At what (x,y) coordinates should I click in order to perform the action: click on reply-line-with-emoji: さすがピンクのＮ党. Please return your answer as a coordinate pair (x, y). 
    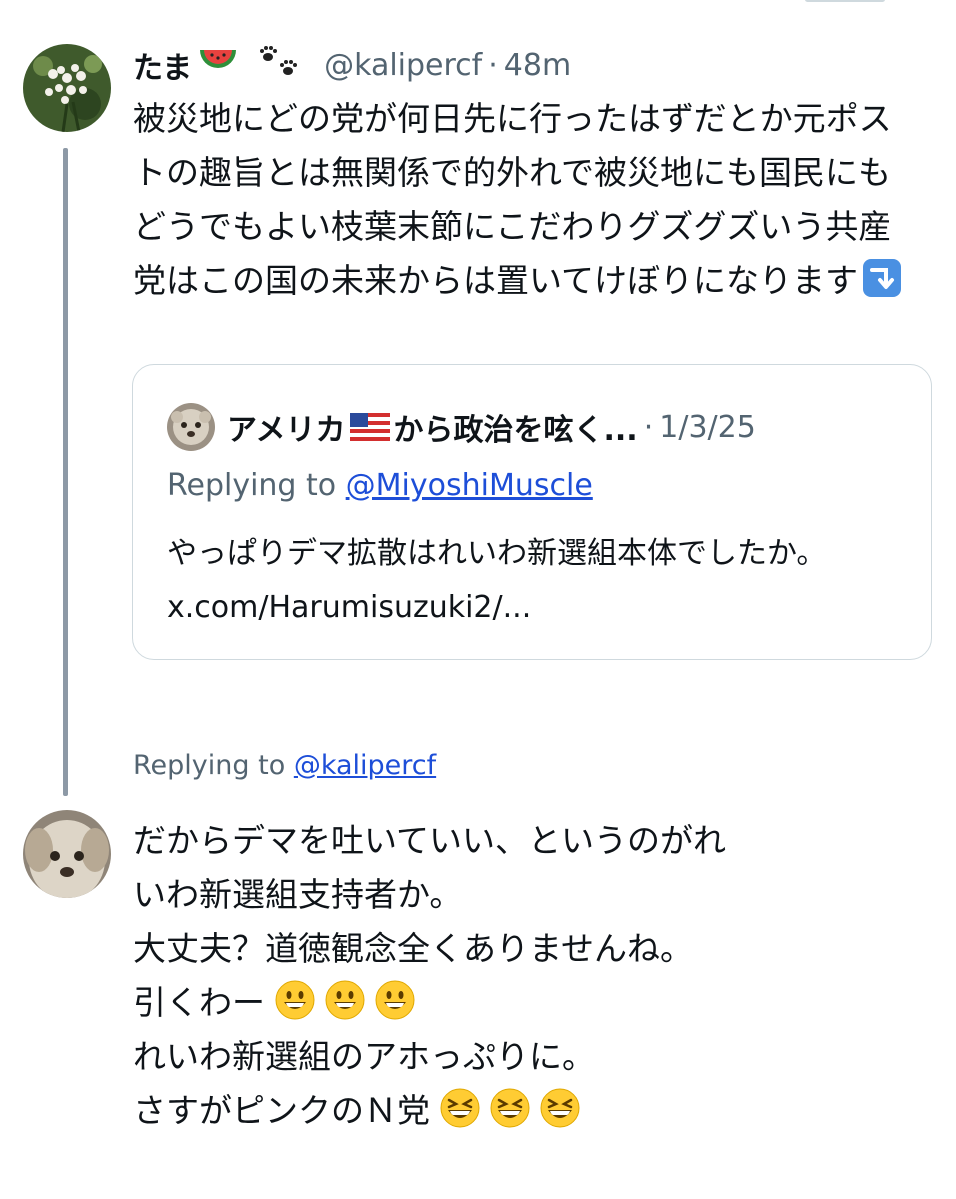
    Looking at the image, I should click on (533, 1111).